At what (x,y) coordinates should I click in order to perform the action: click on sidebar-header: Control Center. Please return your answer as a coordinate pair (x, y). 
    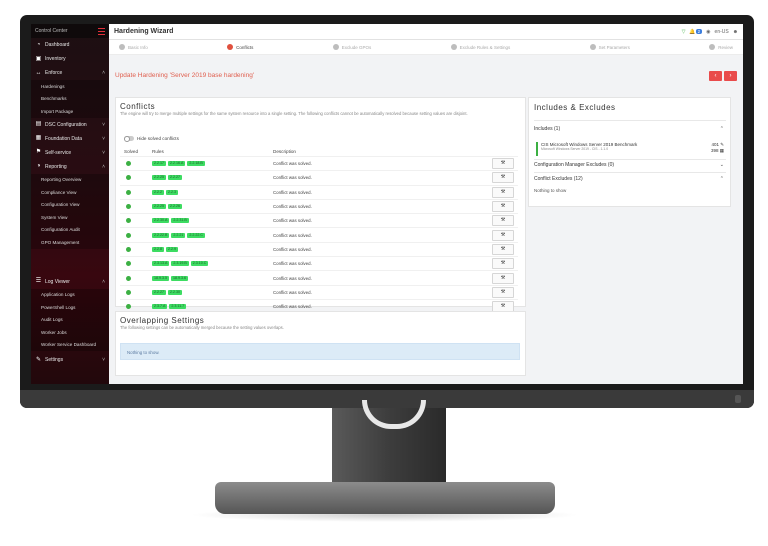
    Looking at the image, I should click on (70, 31).